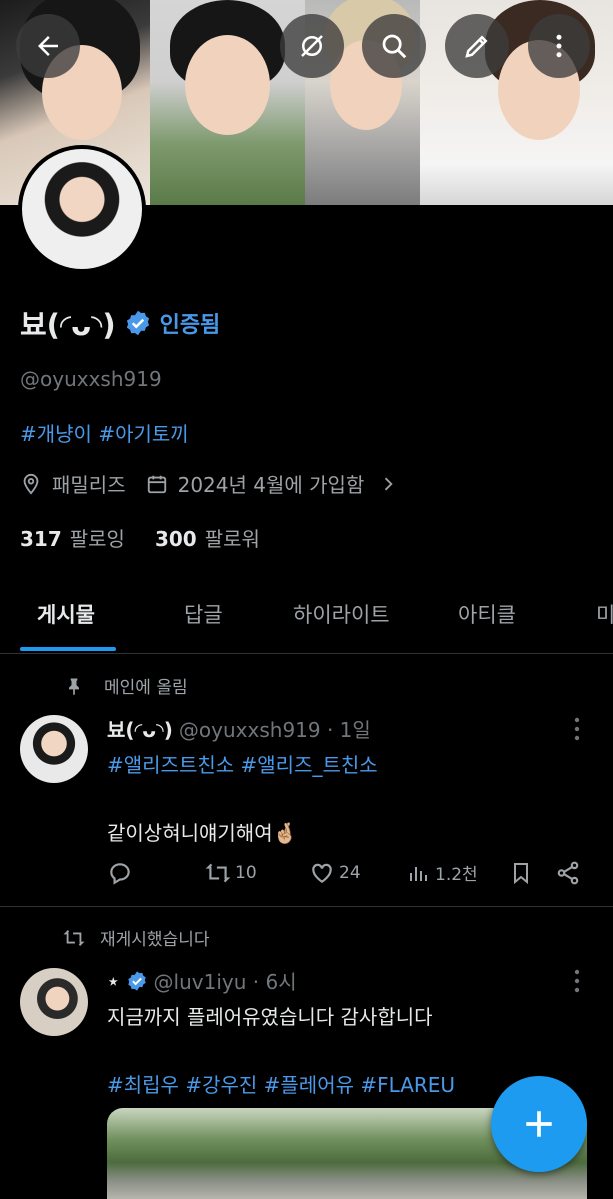 The image size is (613, 1199). Describe the element at coordinates (91, 379) in the screenshot. I see `profile-handle: @oyuxxsh919` at that location.